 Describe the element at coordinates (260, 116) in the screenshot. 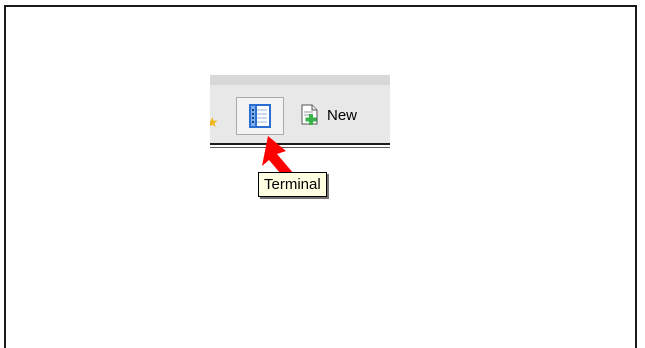

I see `terminal-icon` at that location.